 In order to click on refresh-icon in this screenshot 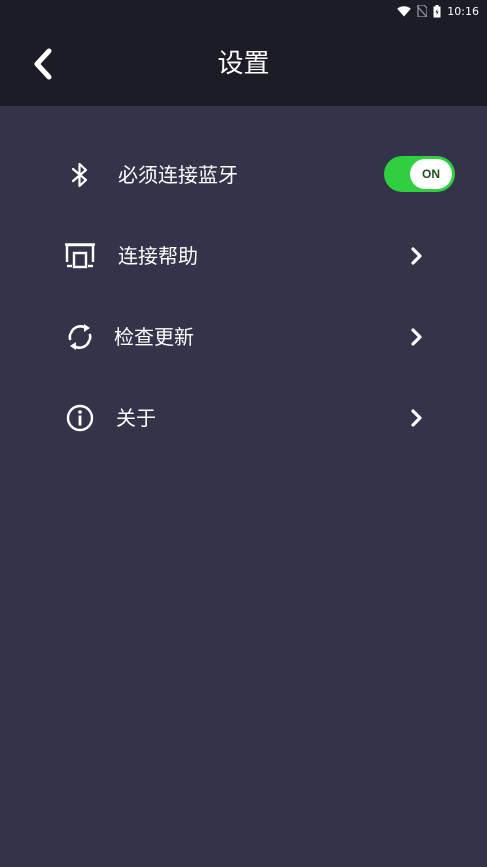, I will do `click(80, 337)`.